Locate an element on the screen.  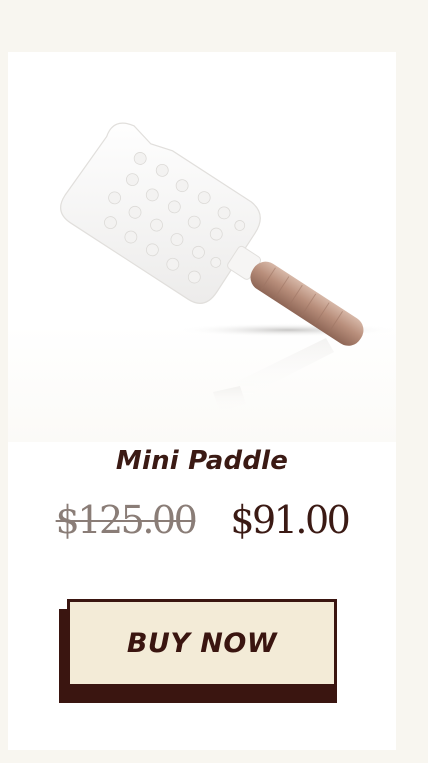
sale-price: $91.00 is located at coordinates (290, 520).